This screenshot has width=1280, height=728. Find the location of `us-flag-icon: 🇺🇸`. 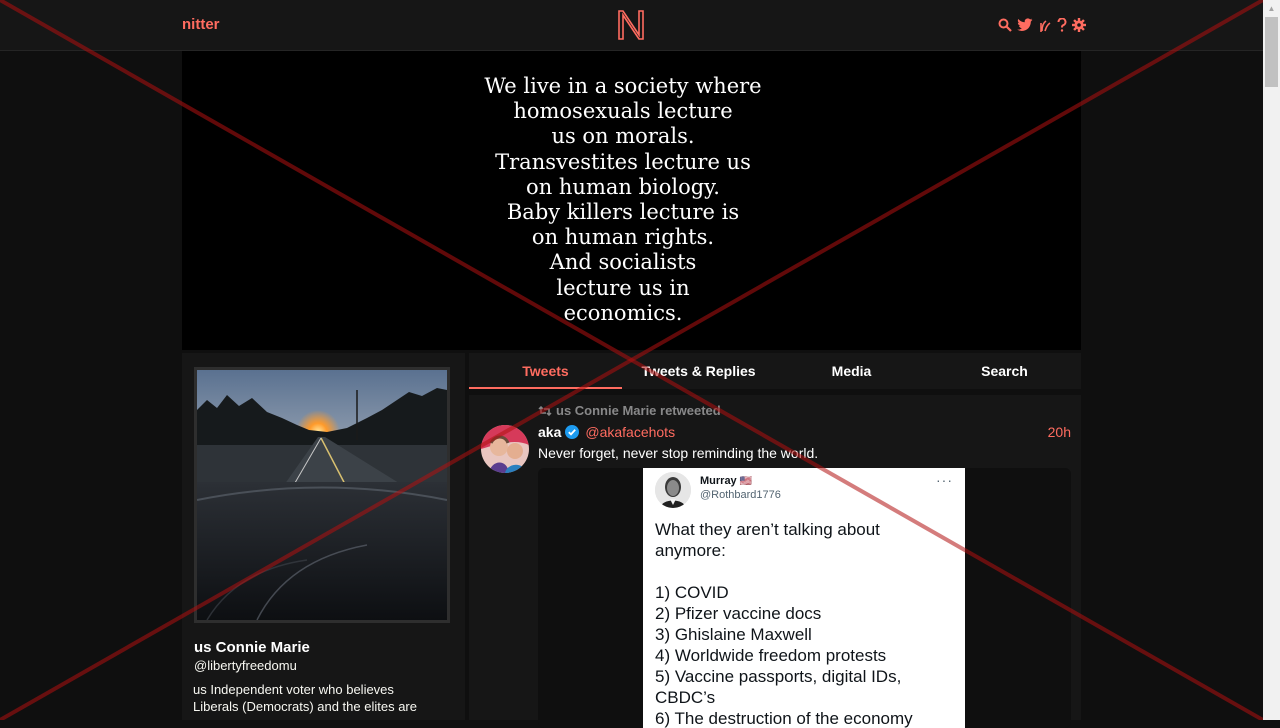

us-flag-icon: 🇺🇸 is located at coordinates (746, 481).